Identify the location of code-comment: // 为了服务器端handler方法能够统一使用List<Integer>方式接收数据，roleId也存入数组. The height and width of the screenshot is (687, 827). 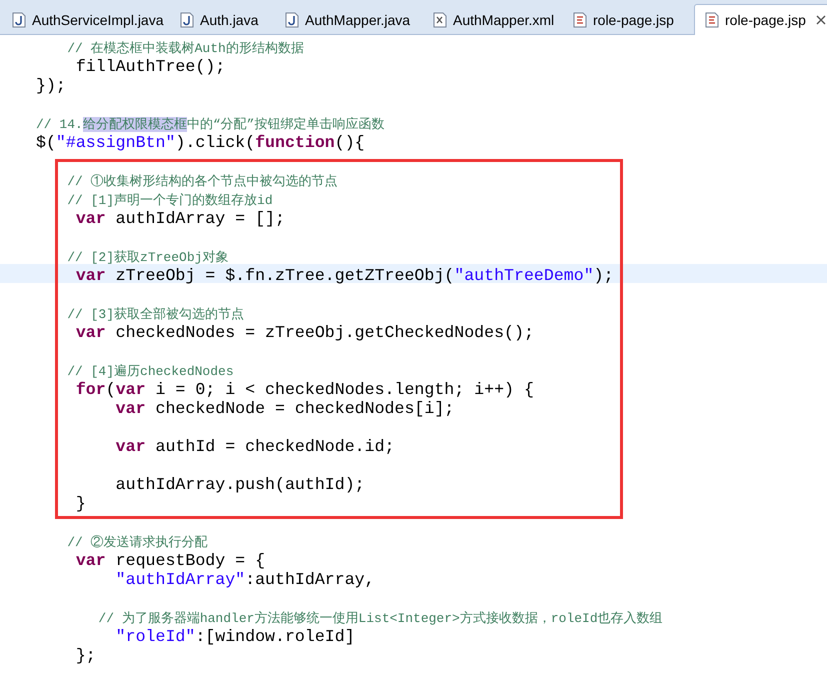
(380, 619).